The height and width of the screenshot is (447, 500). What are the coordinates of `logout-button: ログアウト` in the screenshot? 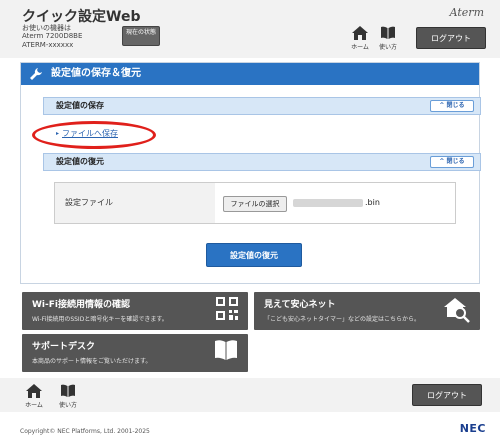 It's located at (451, 38).